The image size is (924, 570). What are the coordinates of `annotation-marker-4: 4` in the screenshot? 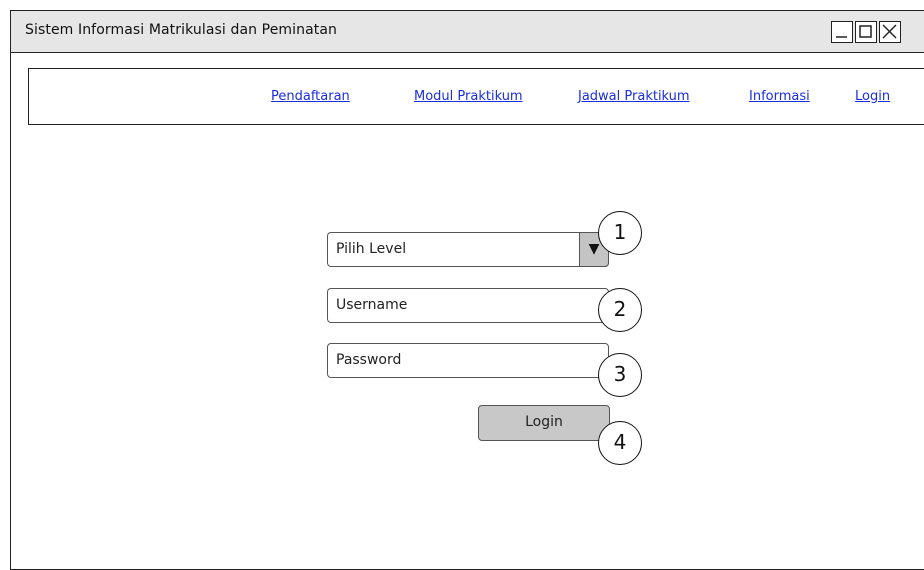 It's located at (620, 443).